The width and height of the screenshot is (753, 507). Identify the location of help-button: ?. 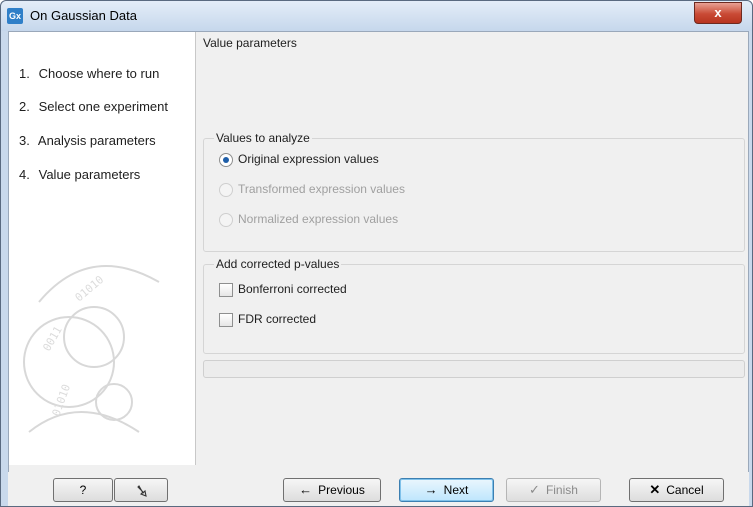
(83, 490).